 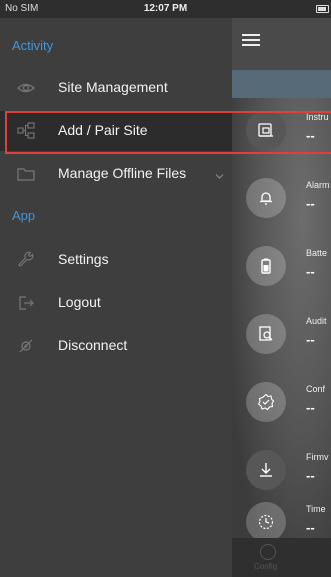 I want to click on menu-item-label: Logout, so click(x=79, y=302).